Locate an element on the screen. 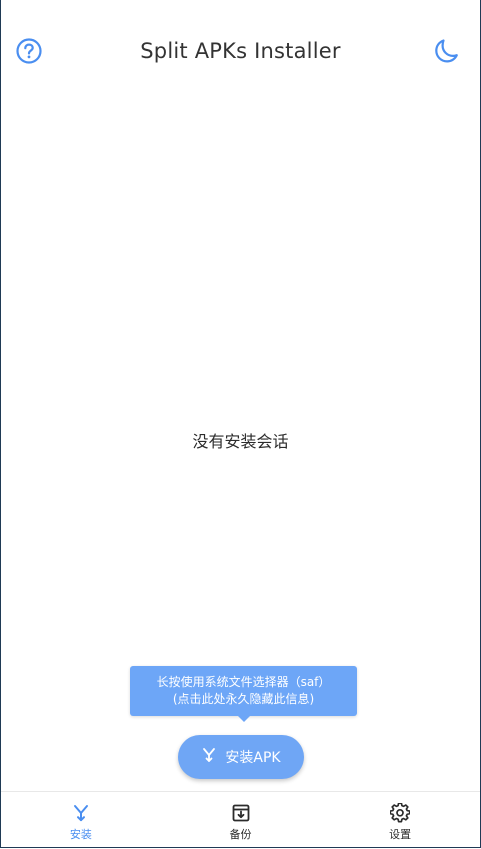 Image resolution: width=481 pixels, height=849 pixels. install-apk-button: 安装APK is located at coordinates (241, 757).